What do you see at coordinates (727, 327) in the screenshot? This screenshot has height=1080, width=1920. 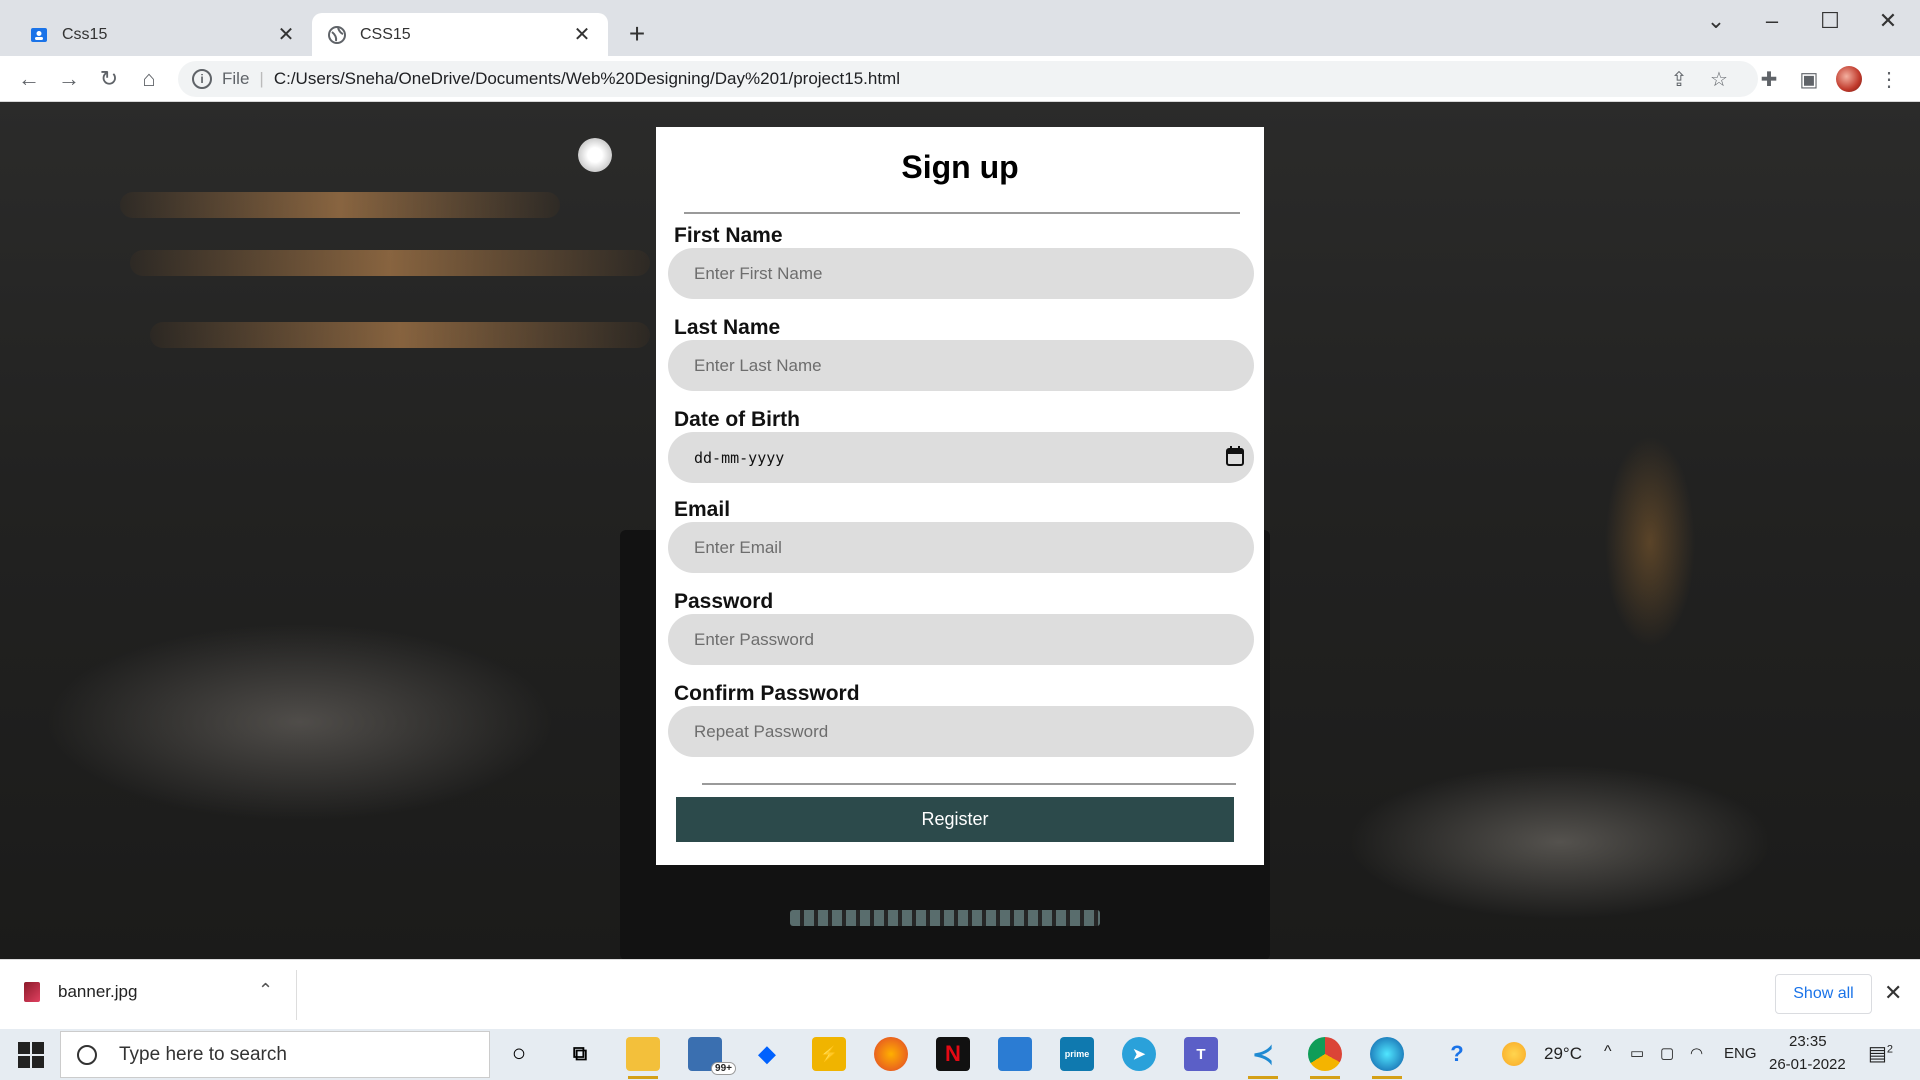 I see `last-name-label: Last Name` at bounding box center [727, 327].